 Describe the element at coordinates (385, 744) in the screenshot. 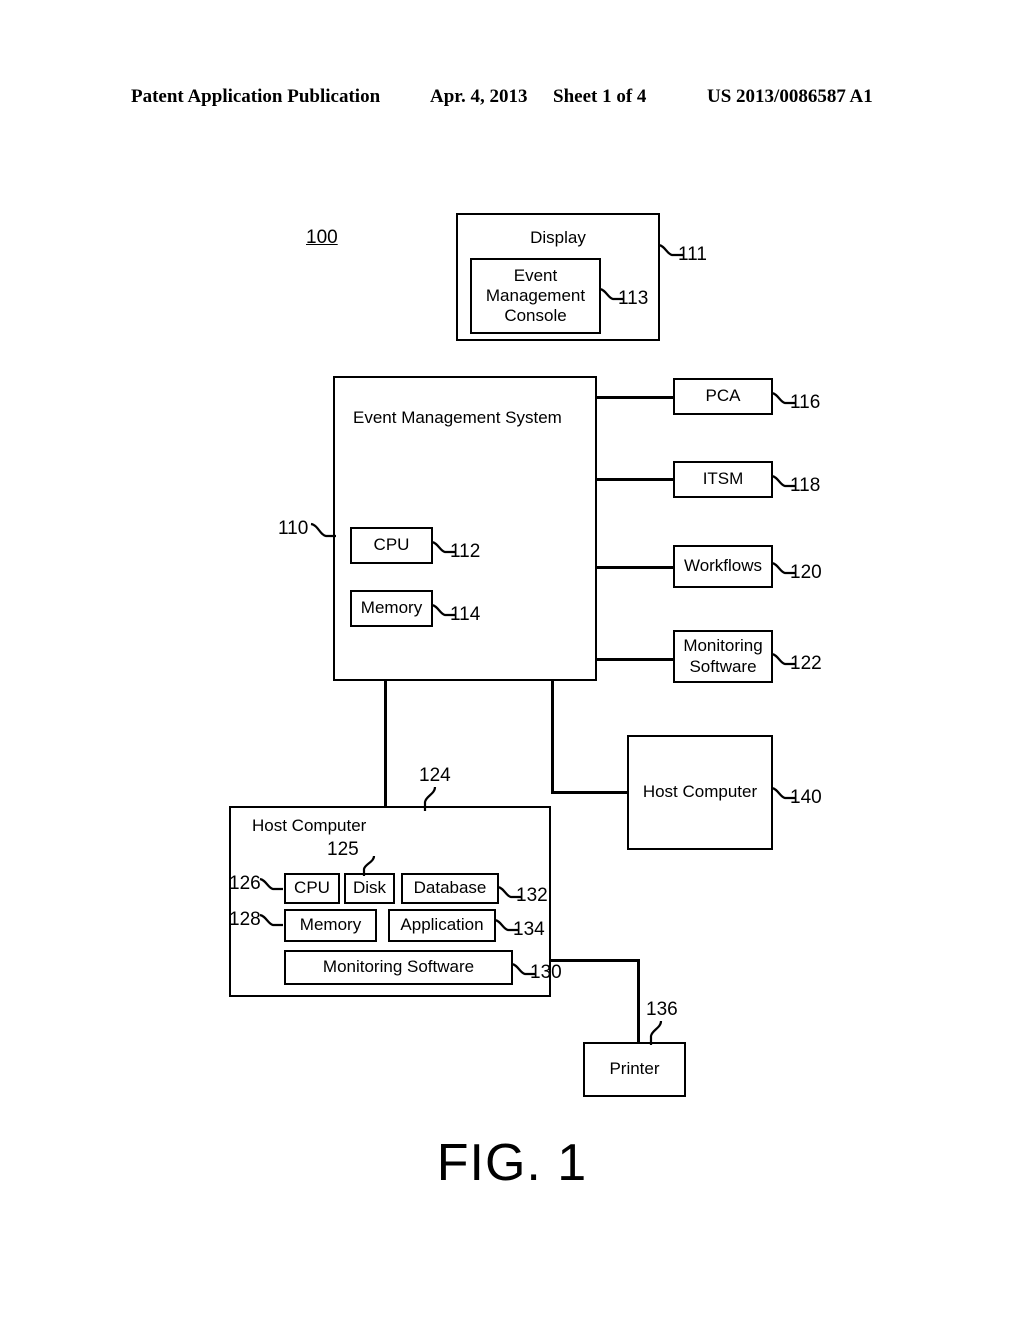

I see `connector-ems-to-host-computer-main` at that location.